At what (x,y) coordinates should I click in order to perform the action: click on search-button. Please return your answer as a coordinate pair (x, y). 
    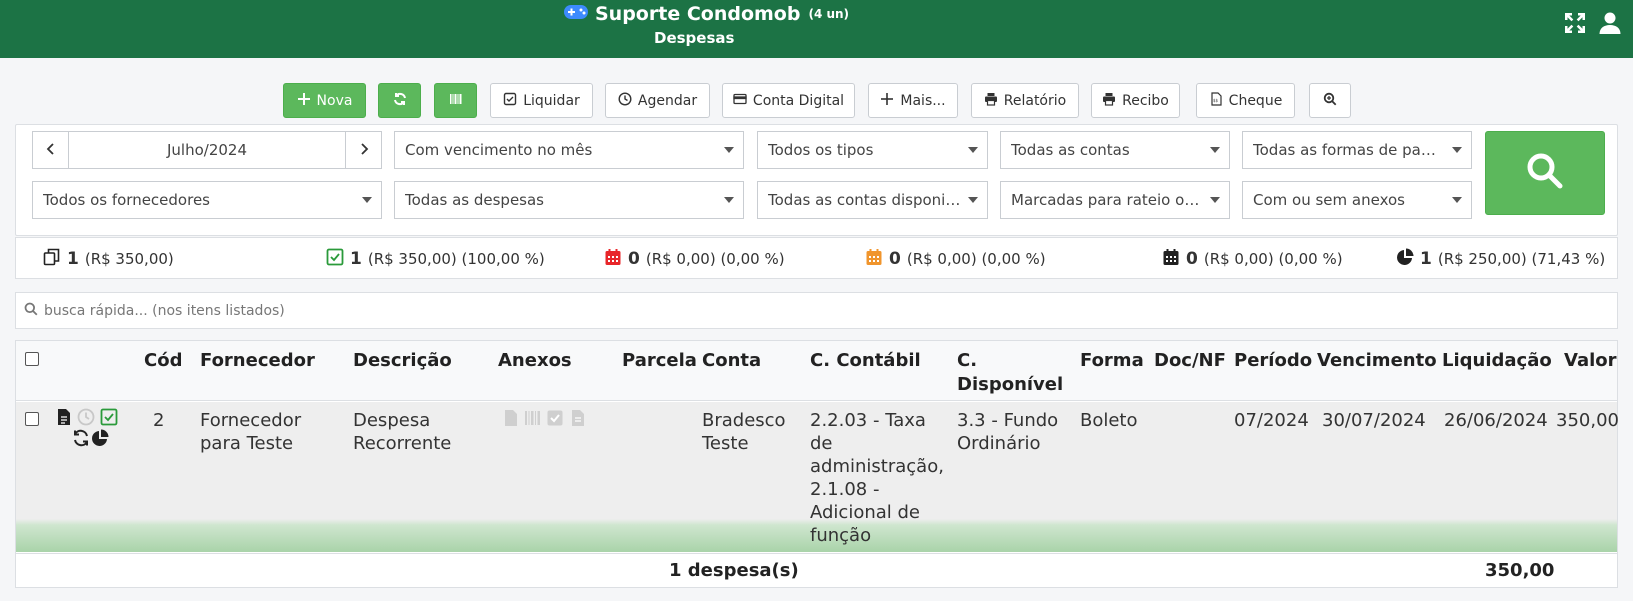
    Looking at the image, I should click on (1545, 173).